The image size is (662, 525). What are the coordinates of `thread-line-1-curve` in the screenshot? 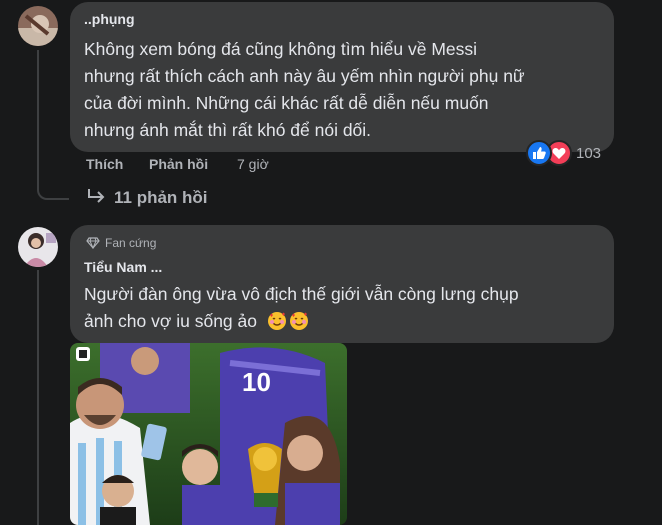 It's located at (53, 193).